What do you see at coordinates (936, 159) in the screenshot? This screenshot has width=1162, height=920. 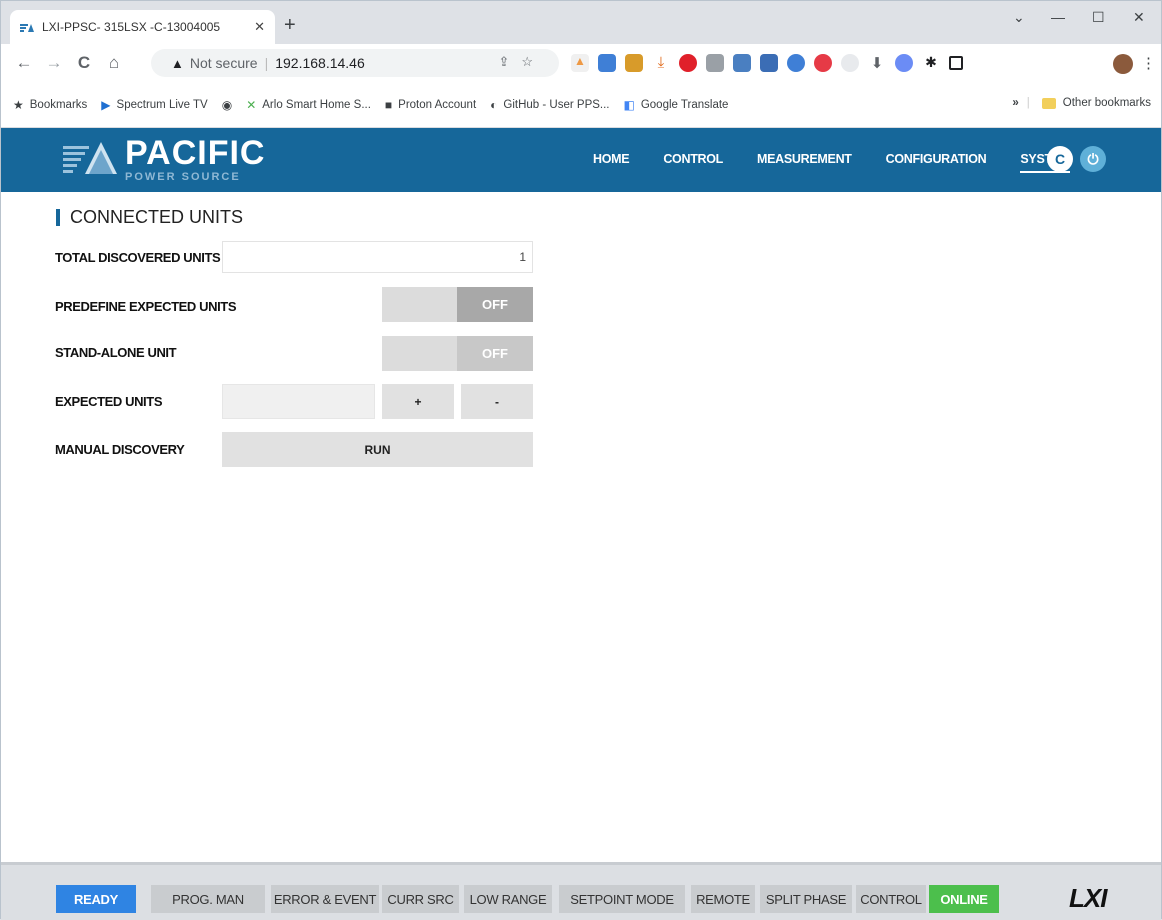 I see `nav-configuration: CONFIGURATION` at bounding box center [936, 159].